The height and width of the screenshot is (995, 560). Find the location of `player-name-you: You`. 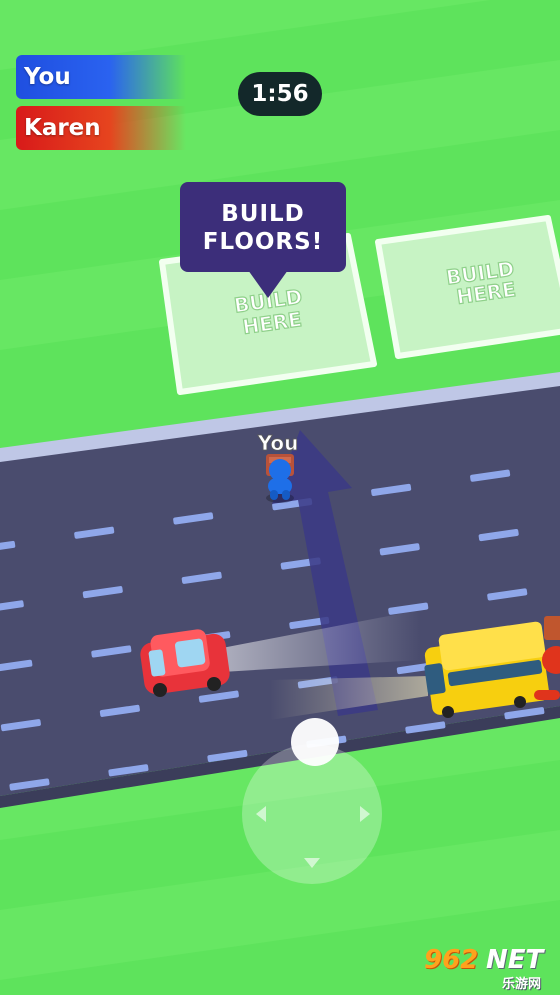

player-name-you: You is located at coordinates (47, 77).